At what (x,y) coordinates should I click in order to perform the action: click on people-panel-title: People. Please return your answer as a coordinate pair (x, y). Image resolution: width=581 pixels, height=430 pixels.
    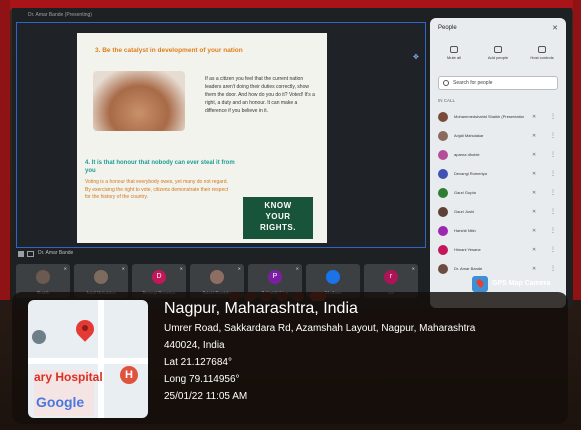
    Looking at the image, I should click on (447, 28).